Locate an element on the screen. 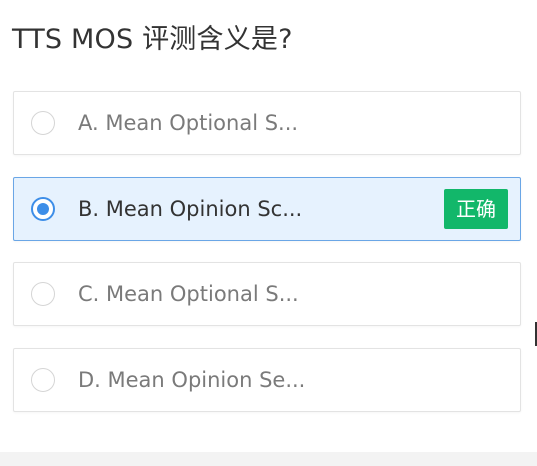 This screenshot has width=537, height=466. radio-checked-icon is located at coordinates (43, 209).